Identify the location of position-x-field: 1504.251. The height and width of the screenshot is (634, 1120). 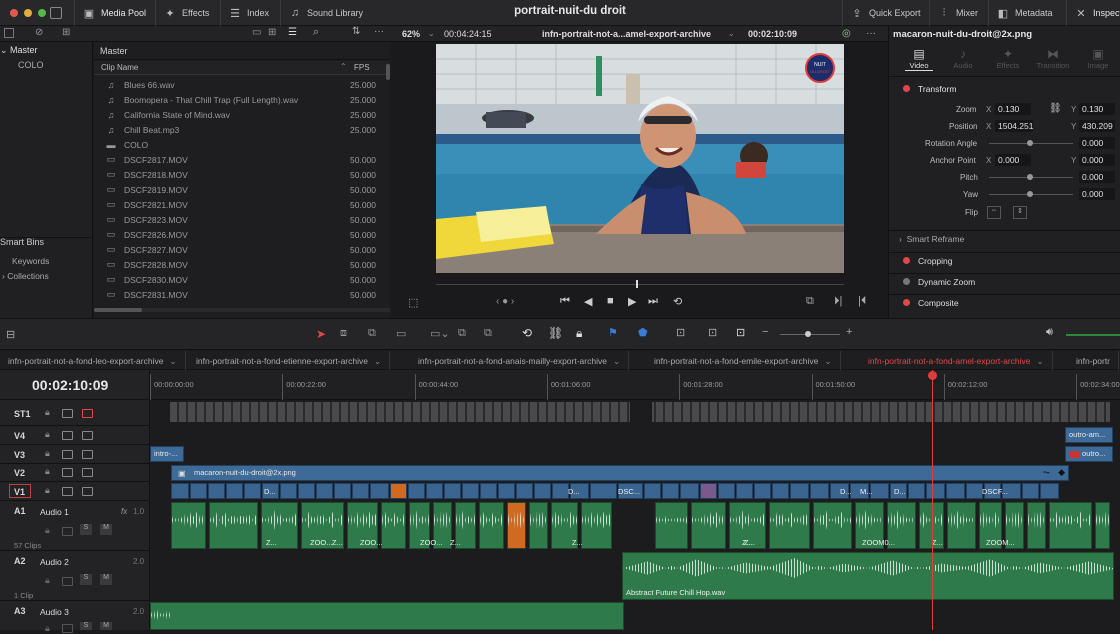
(1014, 126).